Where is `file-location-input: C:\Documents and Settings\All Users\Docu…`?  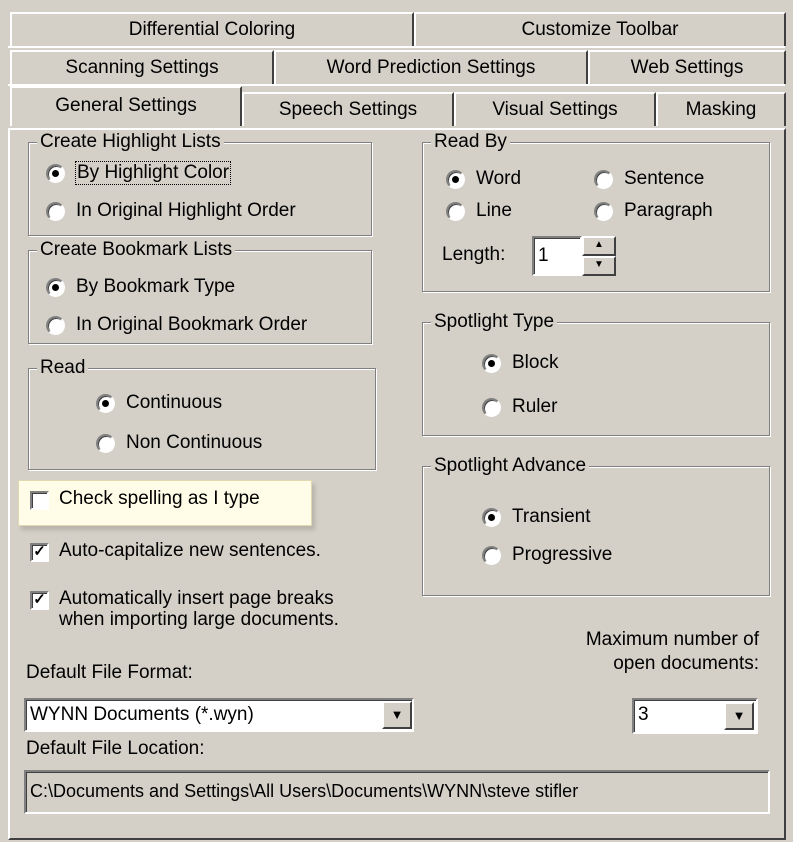
file-location-input: C:\Documents and Settings\All Users\Docu… is located at coordinates (397, 792).